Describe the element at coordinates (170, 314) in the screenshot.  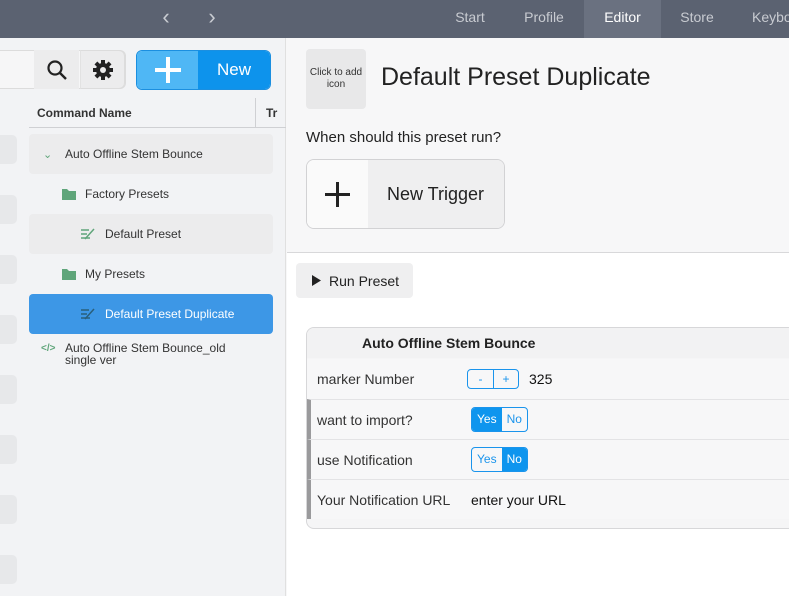
I see `tree-item-label: Default Preset Duplicate` at that location.